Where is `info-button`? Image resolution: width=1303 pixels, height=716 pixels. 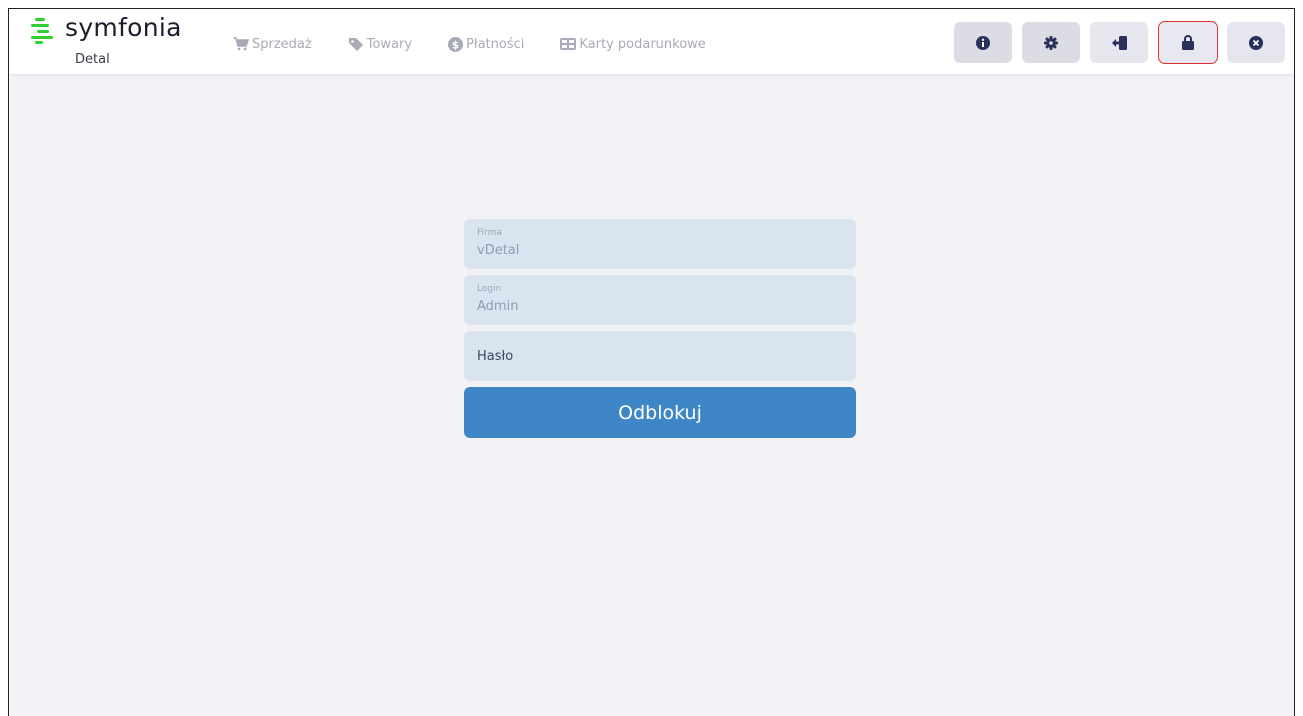
info-button is located at coordinates (983, 42).